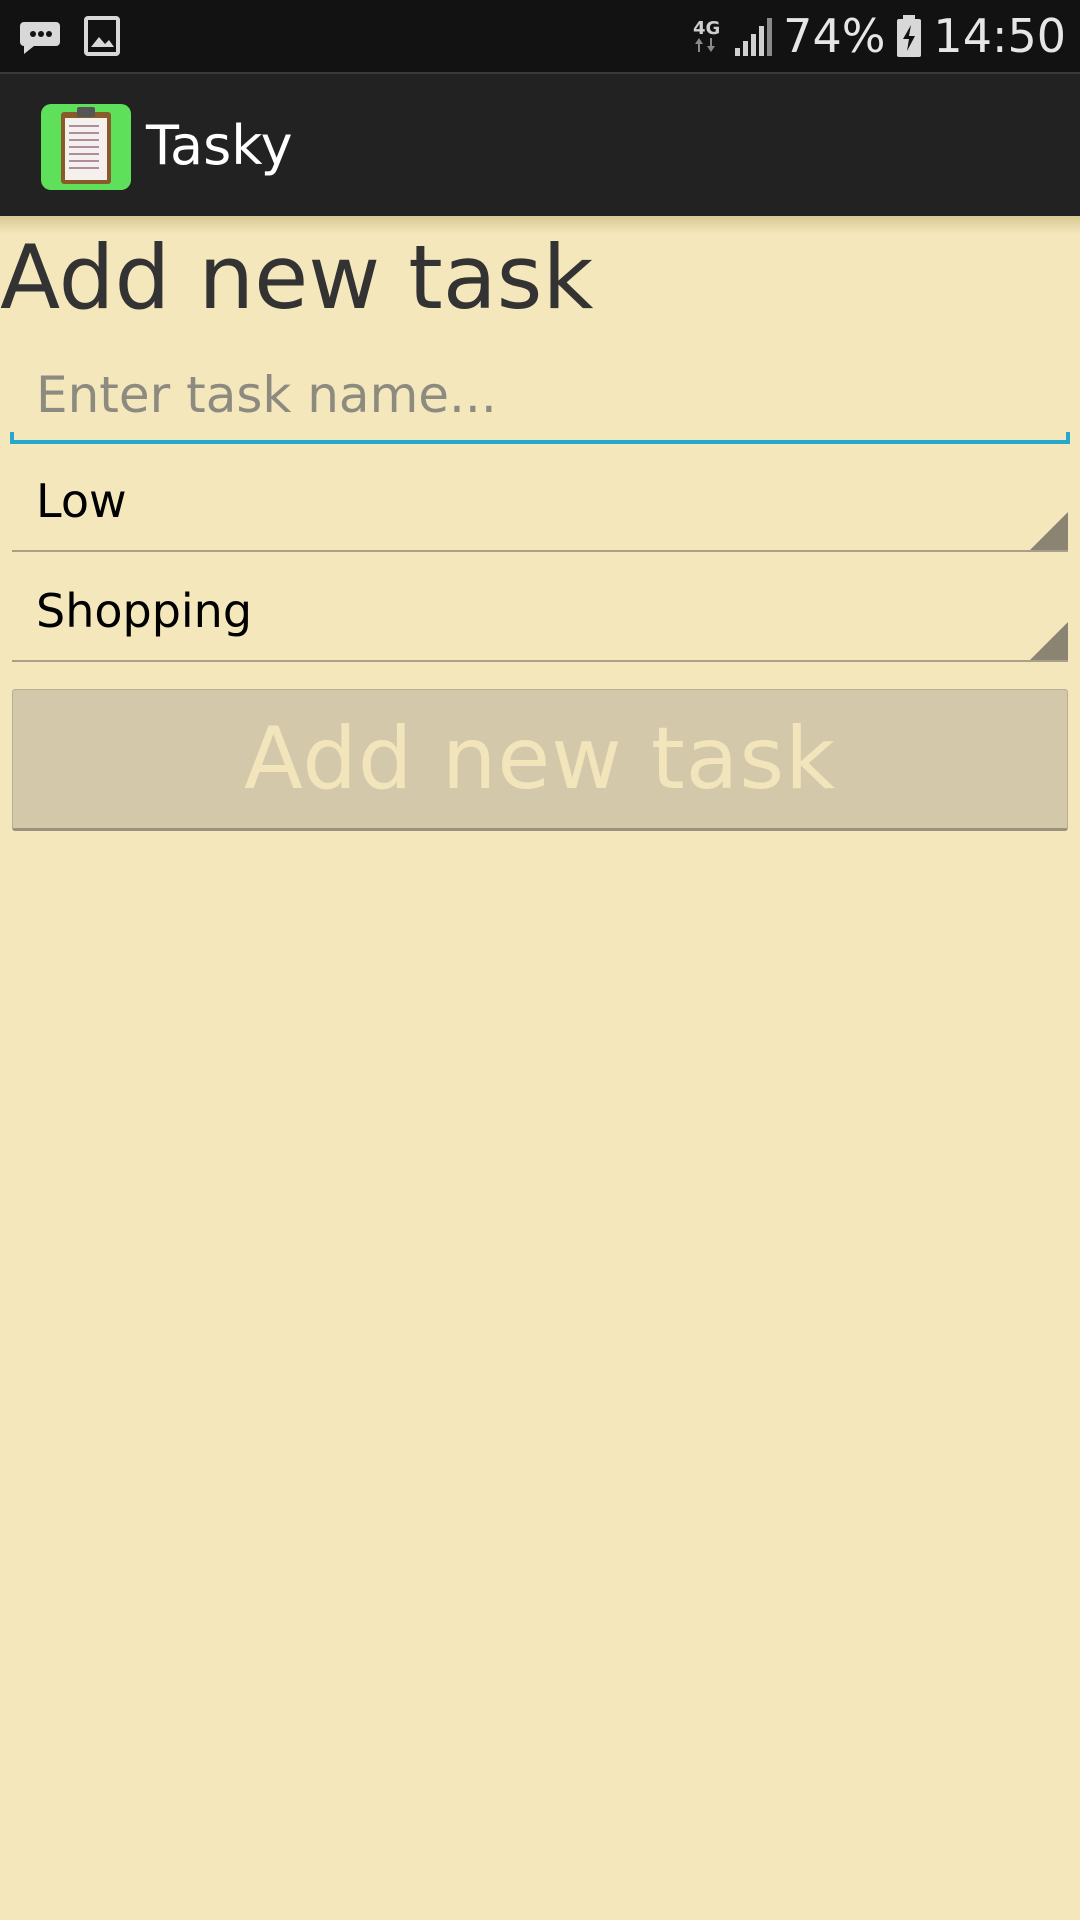 Image resolution: width=1080 pixels, height=1920 pixels. What do you see at coordinates (540, 612) in the screenshot?
I see `category-spinner: Shopping` at bounding box center [540, 612].